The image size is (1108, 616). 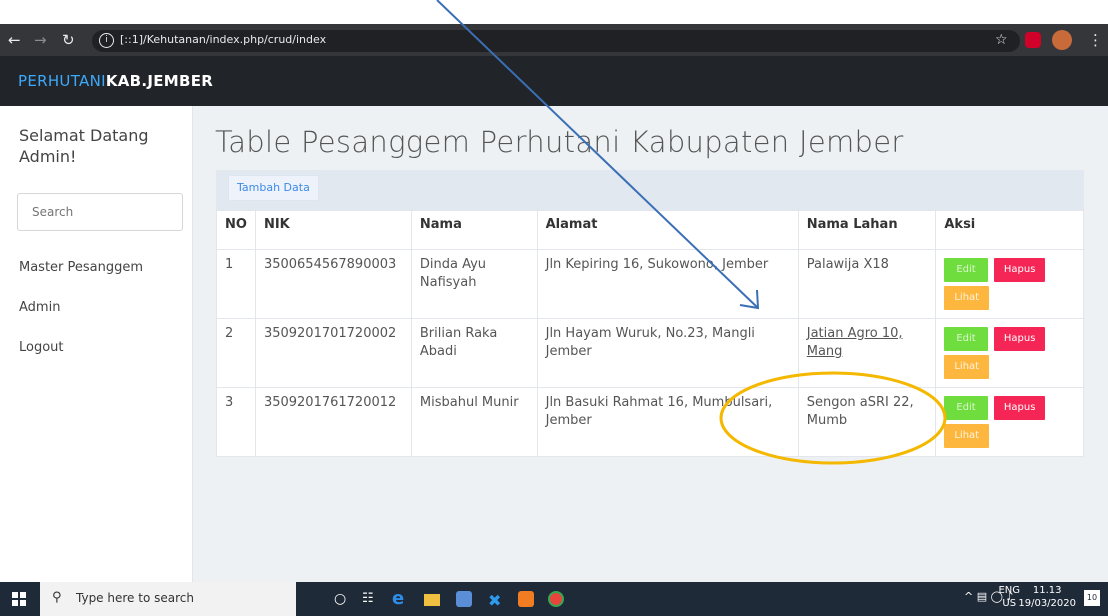 I want to click on windows-start-icon, so click(x=19, y=599).